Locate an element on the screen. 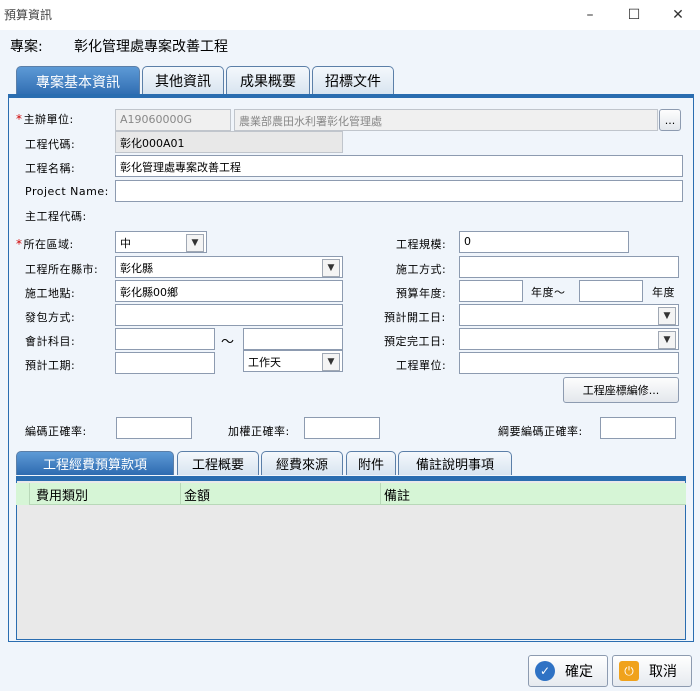  start-date-picker: ▼ is located at coordinates (569, 315).